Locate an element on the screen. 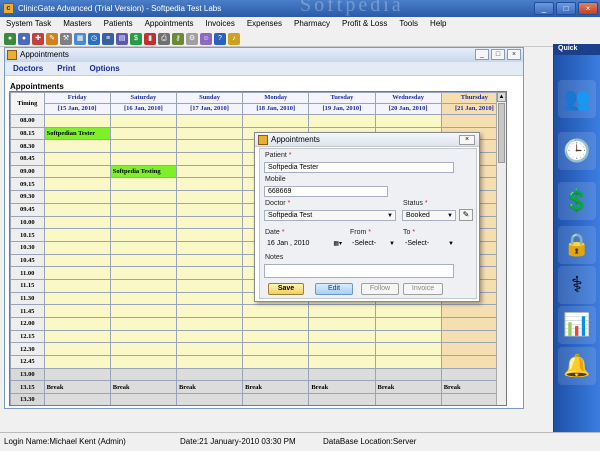 This screenshot has height=451, width=600. clock-icon: ◷ is located at coordinates (94, 38).